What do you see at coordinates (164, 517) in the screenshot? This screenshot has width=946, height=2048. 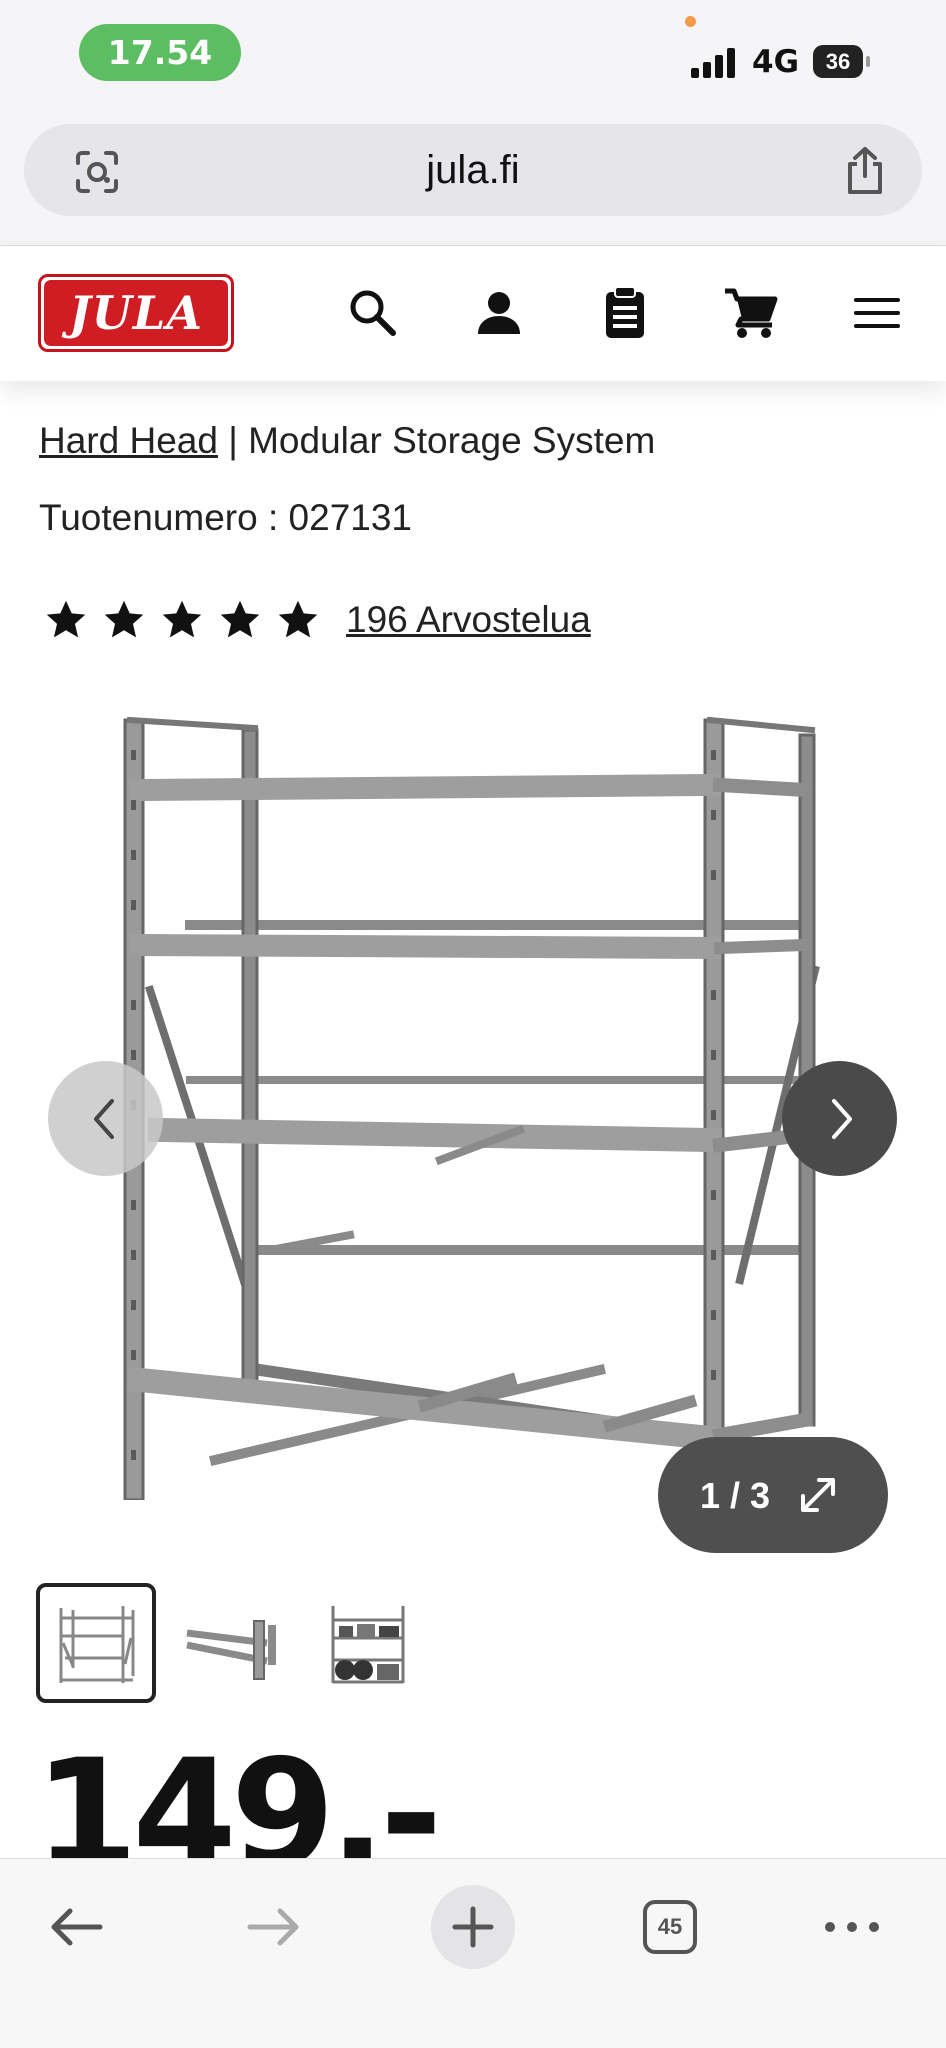 I see `product-number-label: Tuotenumero :` at bounding box center [164, 517].